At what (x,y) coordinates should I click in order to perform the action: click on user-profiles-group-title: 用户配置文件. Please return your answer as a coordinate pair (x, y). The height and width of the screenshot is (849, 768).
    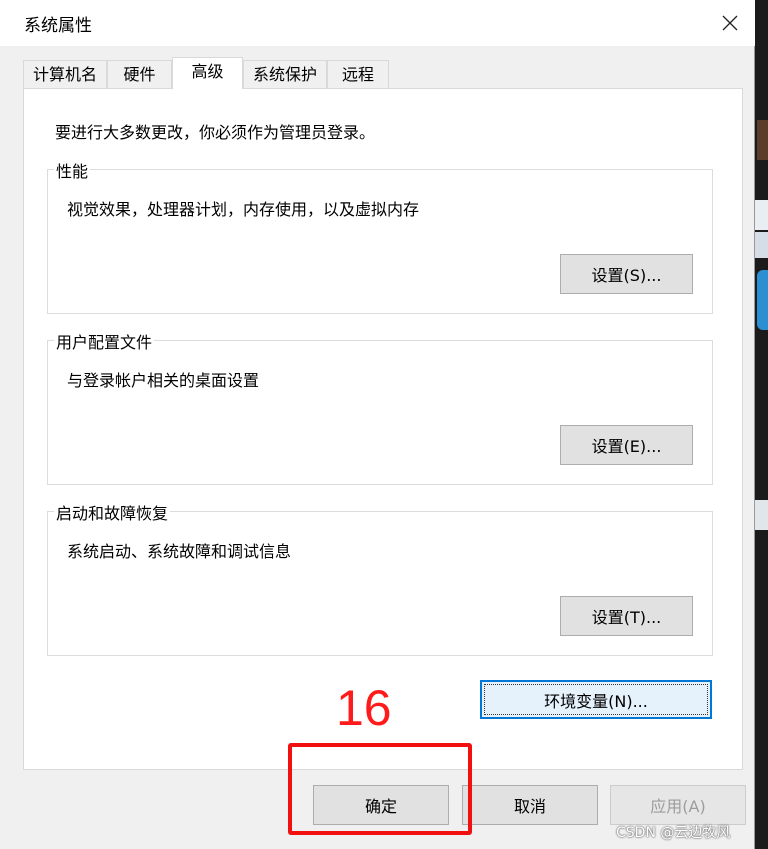
    Looking at the image, I should click on (104, 341).